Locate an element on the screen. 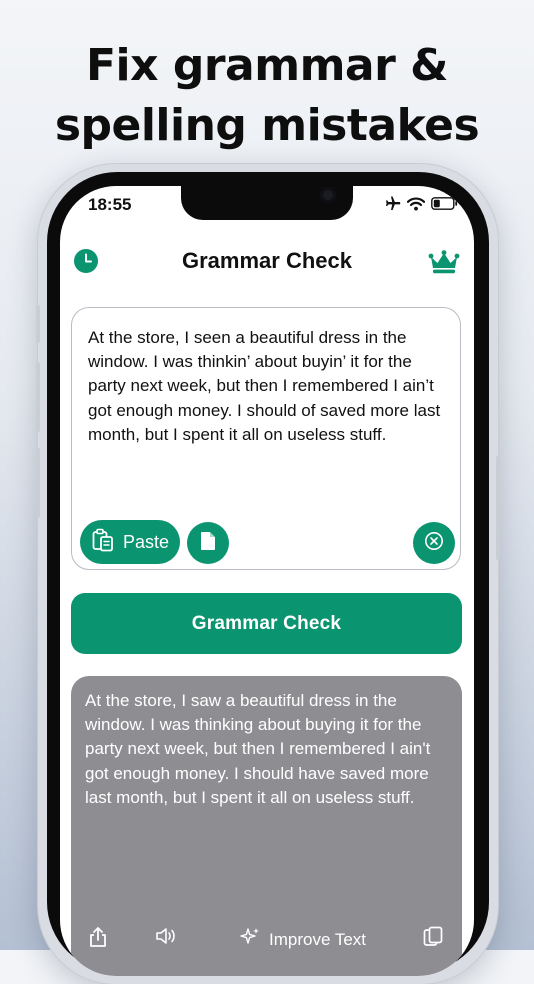 This screenshot has width=534, height=984. status-icons is located at coordinates (421, 206).